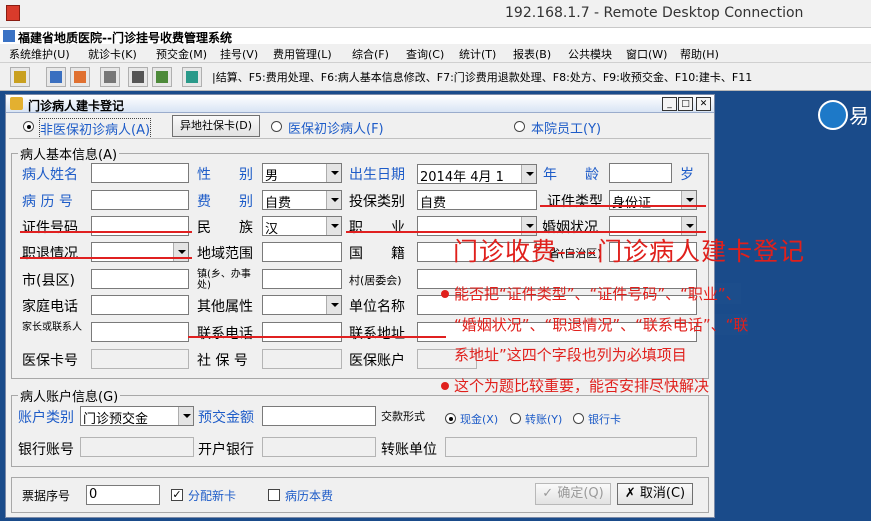 The height and width of the screenshot is (521, 871). I want to click on prepay-input, so click(319, 416).